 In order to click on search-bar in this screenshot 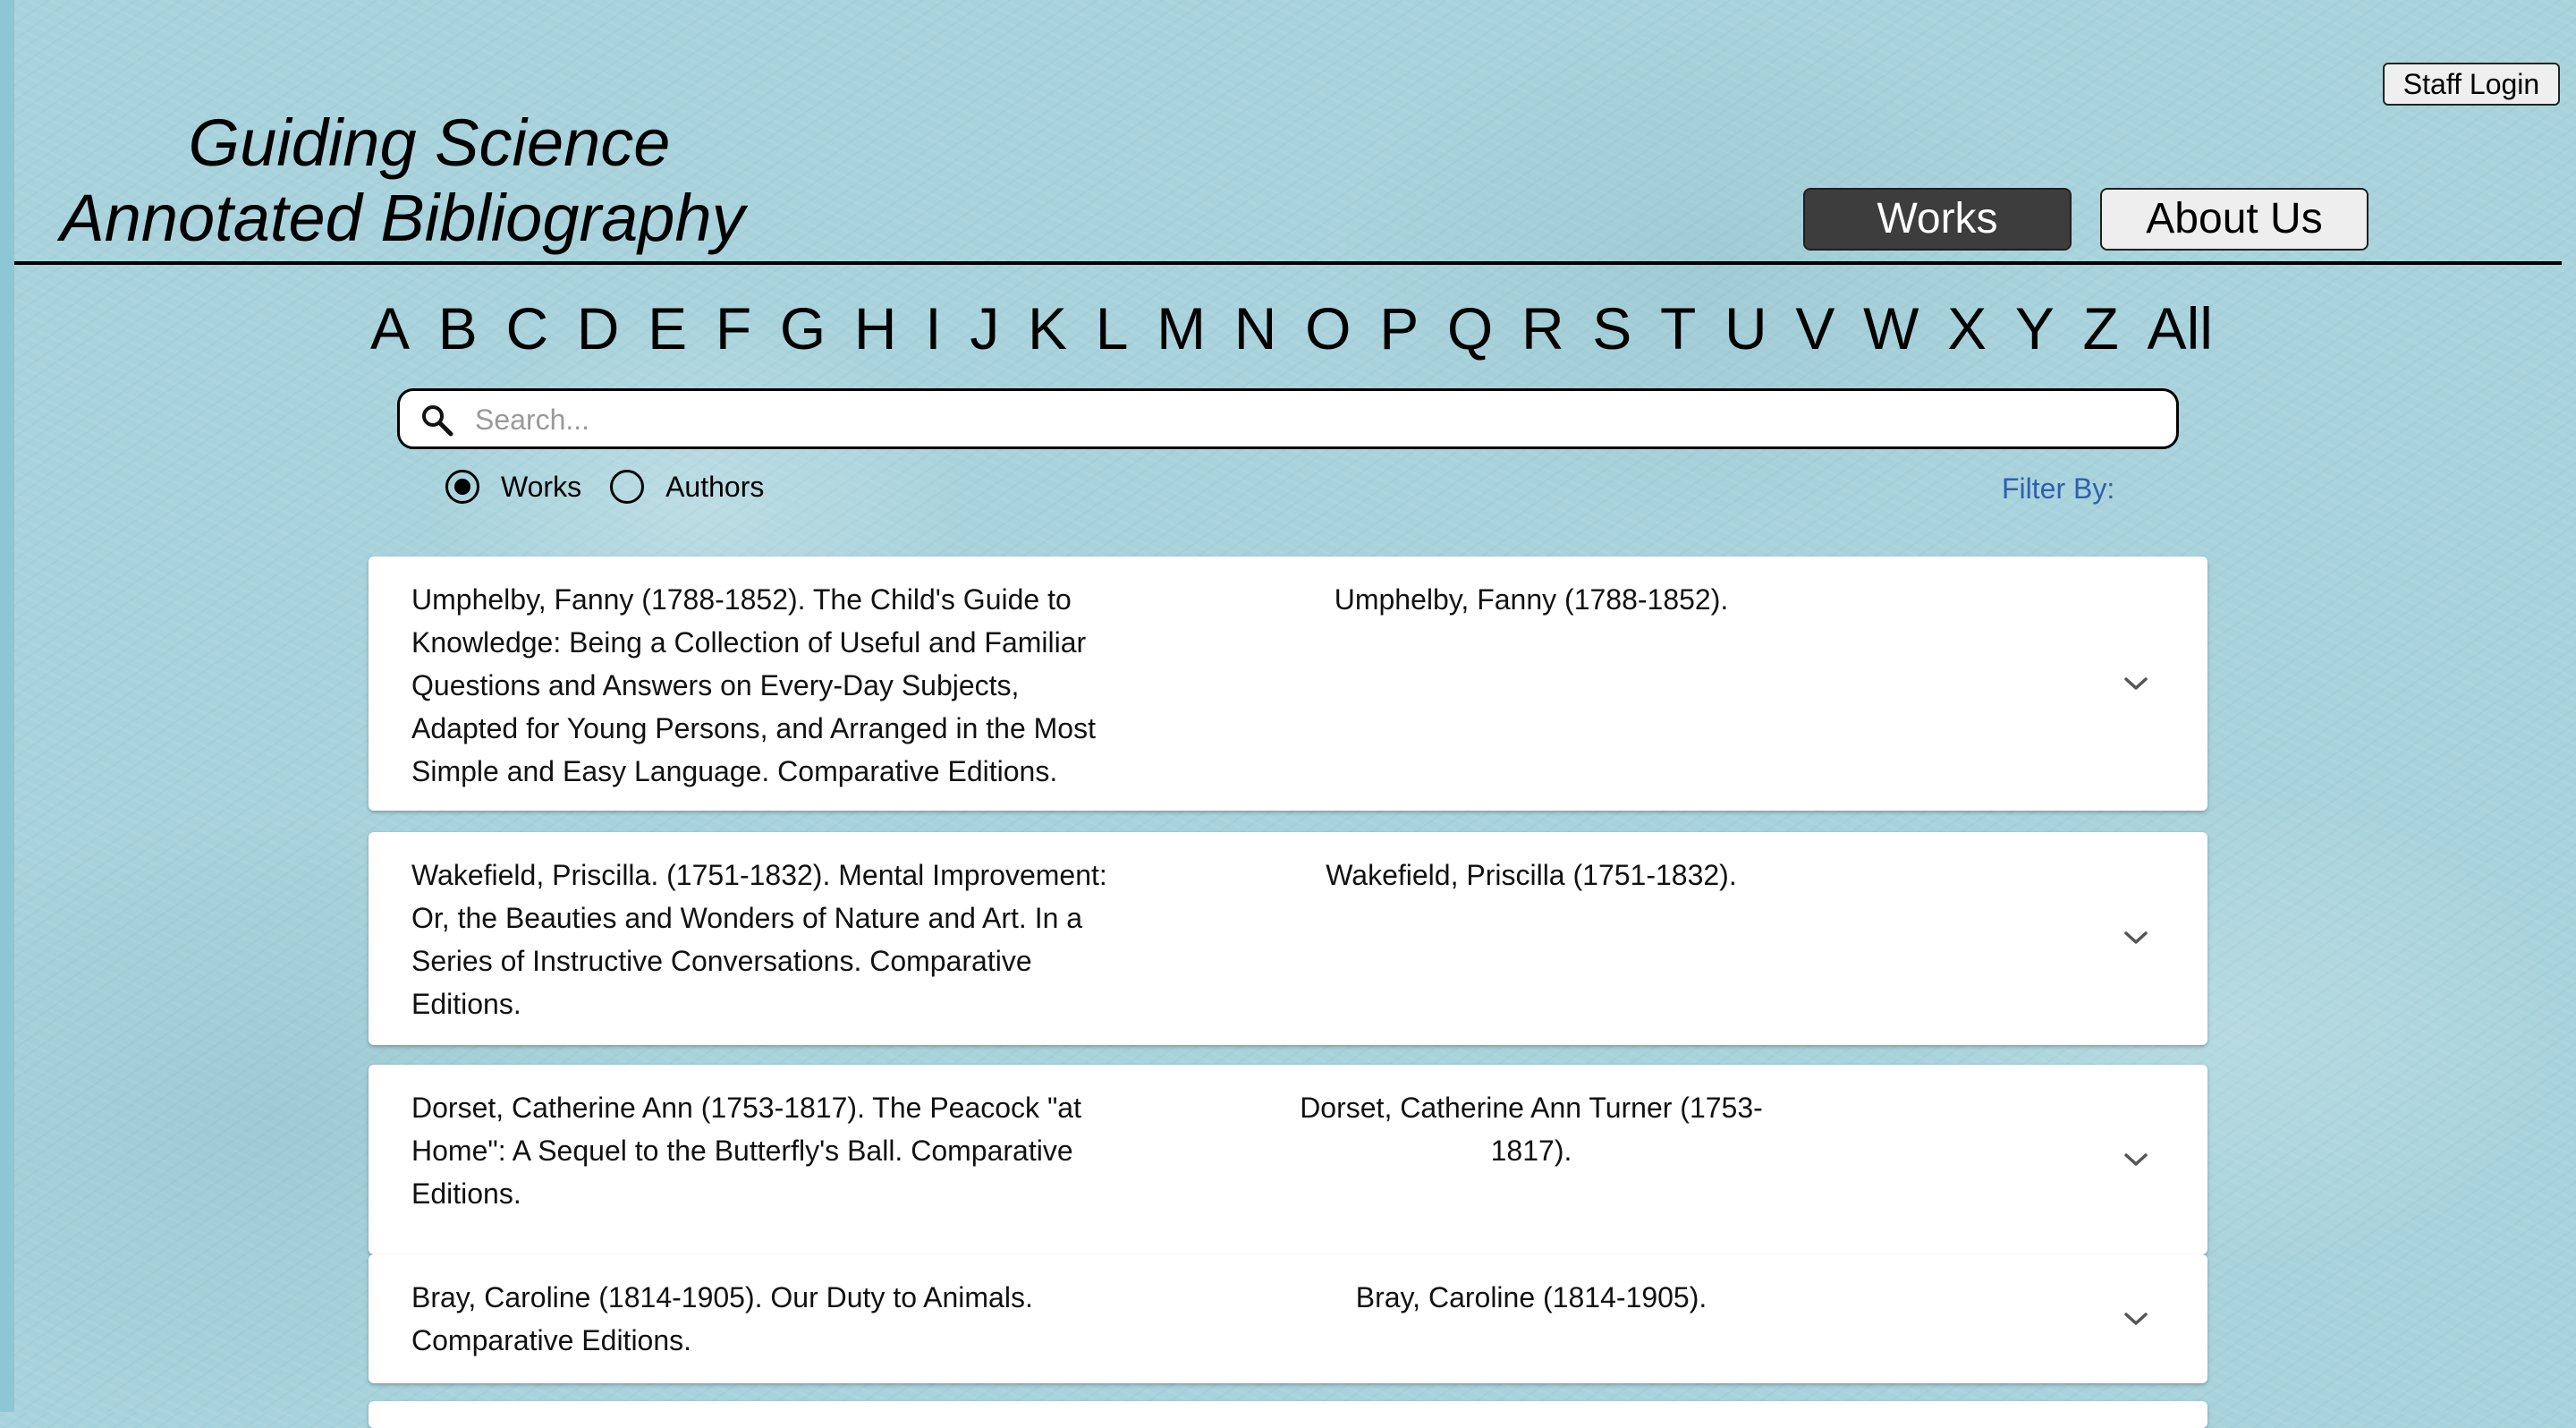, I will do `click(1288, 418)`.